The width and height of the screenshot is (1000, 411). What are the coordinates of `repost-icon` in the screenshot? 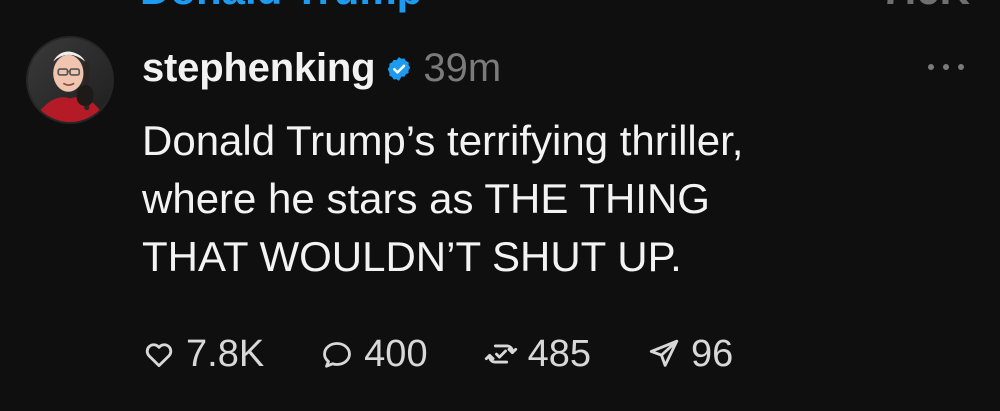 It's located at (501, 354).